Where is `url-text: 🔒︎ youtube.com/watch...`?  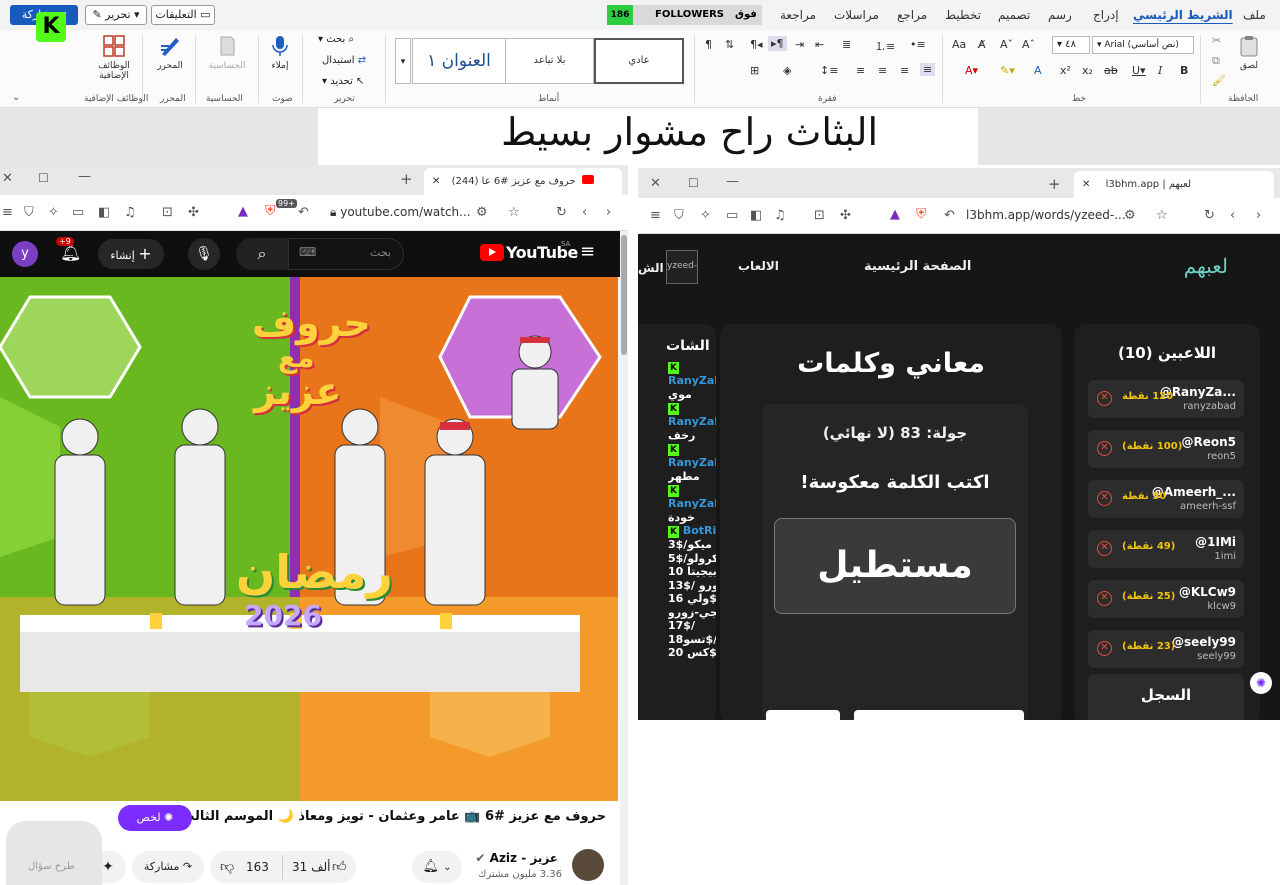
url-text: 🔒︎ youtube.com/watch... is located at coordinates (400, 212).